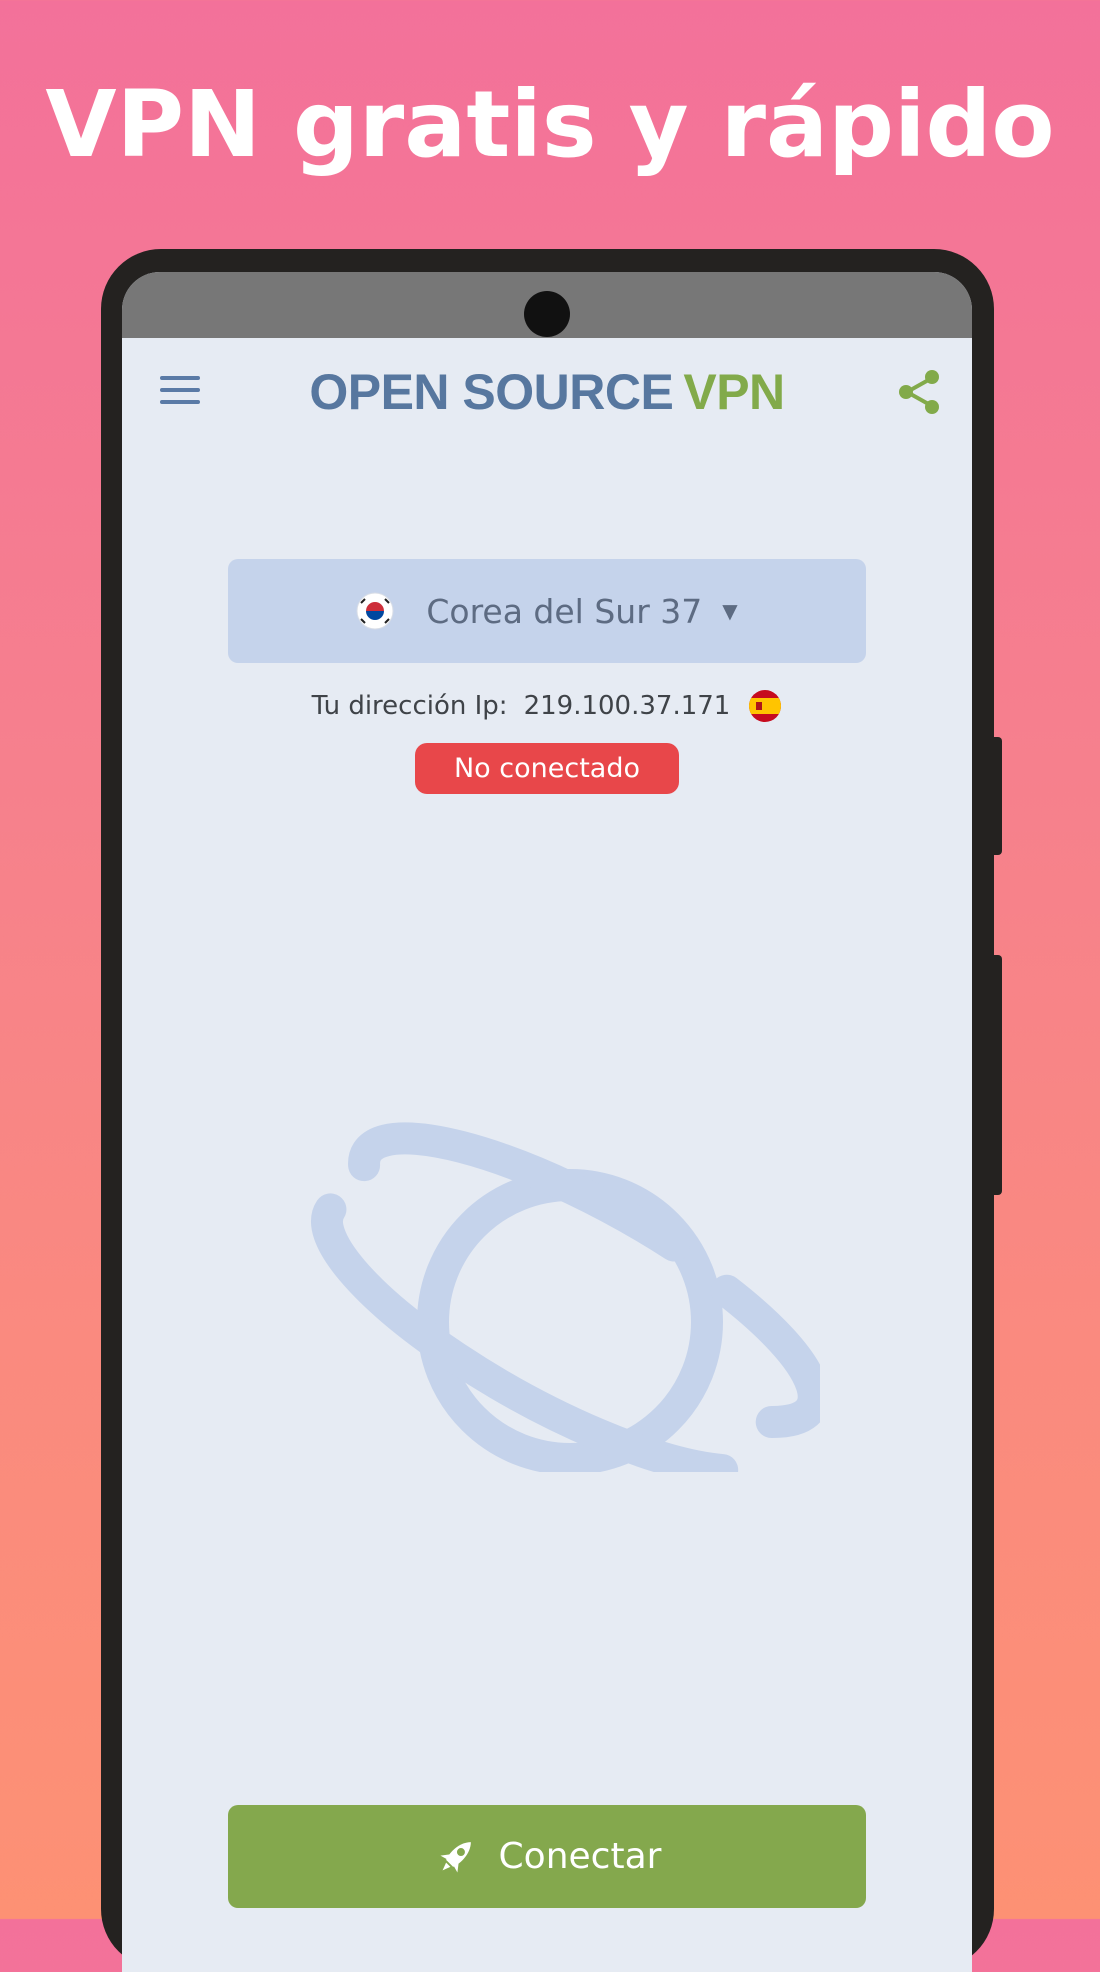 The height and width of the screenshot is (1972, 1100). What do you see at coordinates (375, 611) in the screenshot?
I see `south-korea-flag-icon` at bounding box center [375, 611].